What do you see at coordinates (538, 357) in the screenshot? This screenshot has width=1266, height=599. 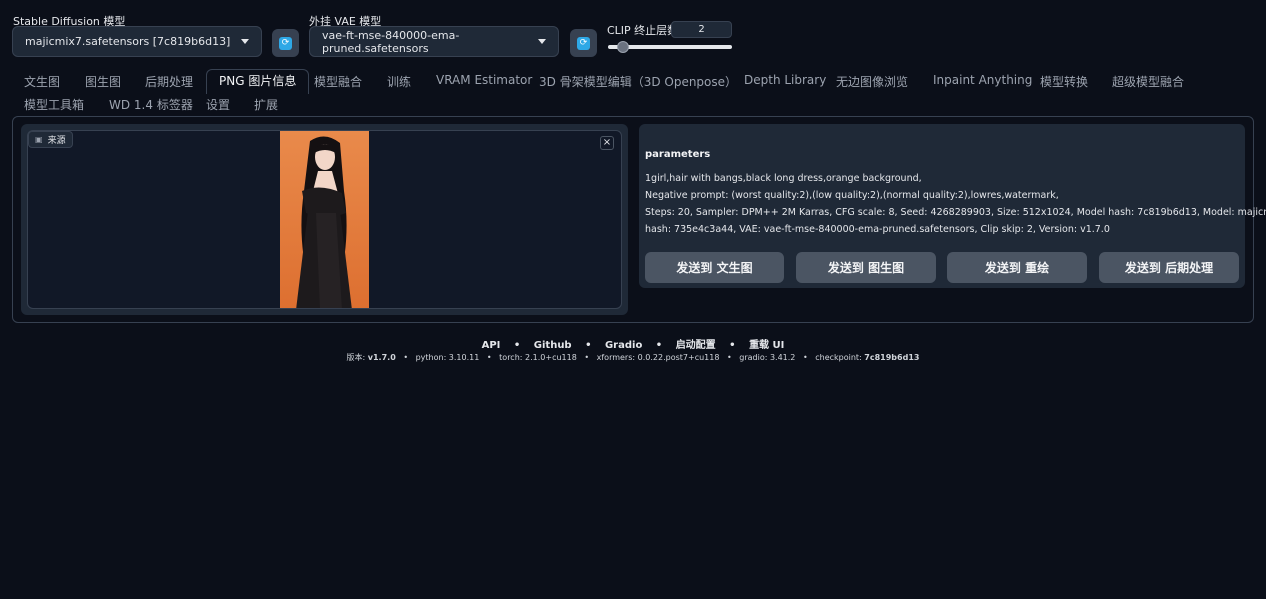 I see `torch-version: torch: 2.1.0+cu118` at bounding box center [538, 357].